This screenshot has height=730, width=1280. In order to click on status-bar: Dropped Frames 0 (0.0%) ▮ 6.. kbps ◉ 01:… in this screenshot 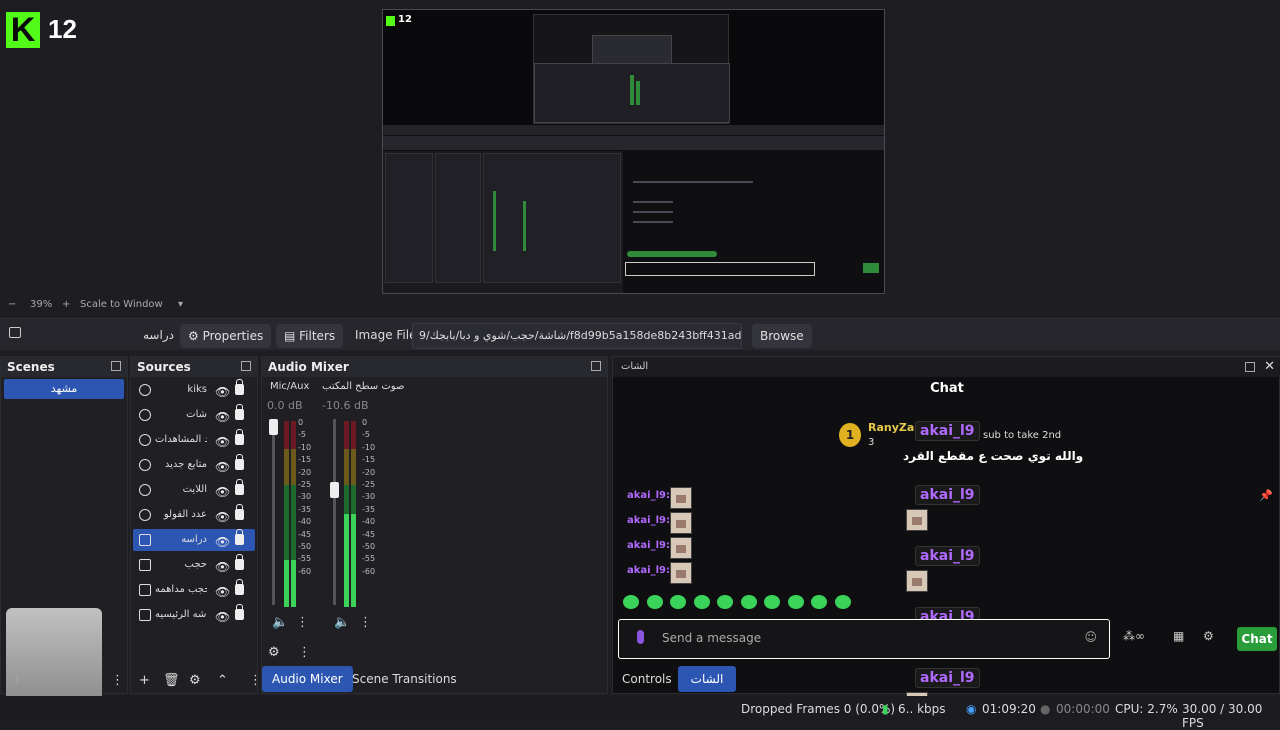, I will do `click(640, 713)`.